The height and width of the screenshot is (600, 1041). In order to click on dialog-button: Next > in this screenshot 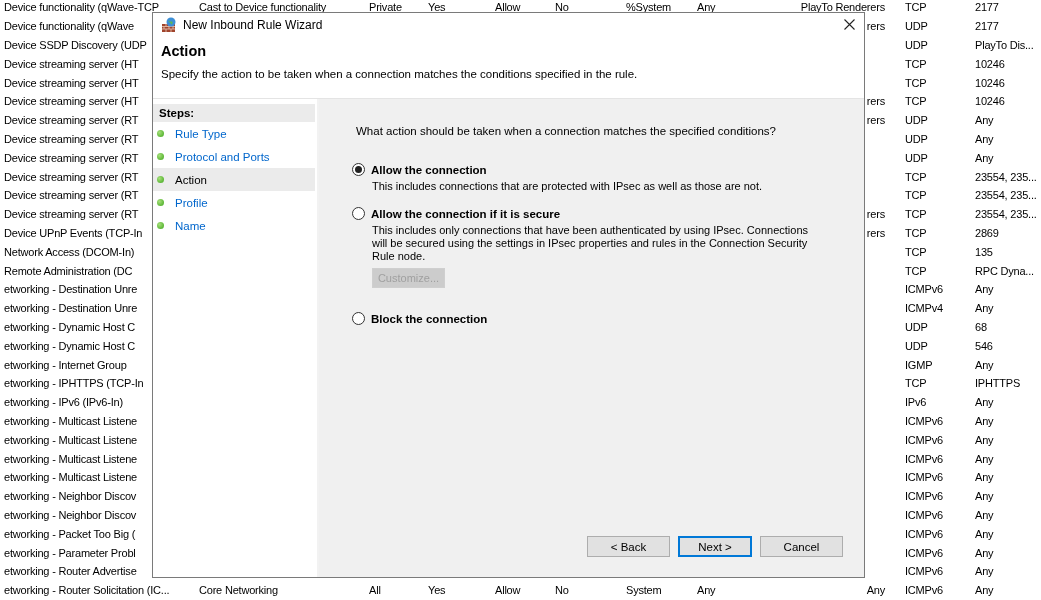, I will do `click(715, 546)`.